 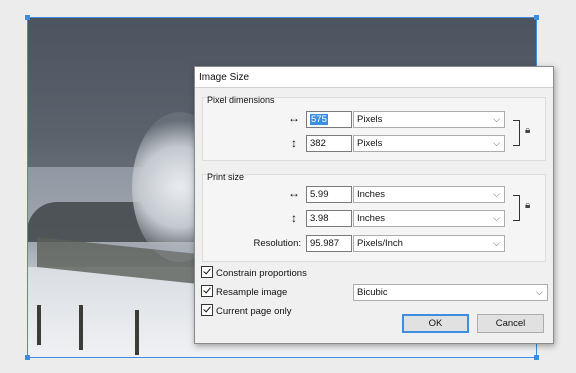 What do you see at coordinates (429, 119) in the screenshot?
I see `pixel-width-unit-select: Pixels ⌵` at bounding box center [429, 119].